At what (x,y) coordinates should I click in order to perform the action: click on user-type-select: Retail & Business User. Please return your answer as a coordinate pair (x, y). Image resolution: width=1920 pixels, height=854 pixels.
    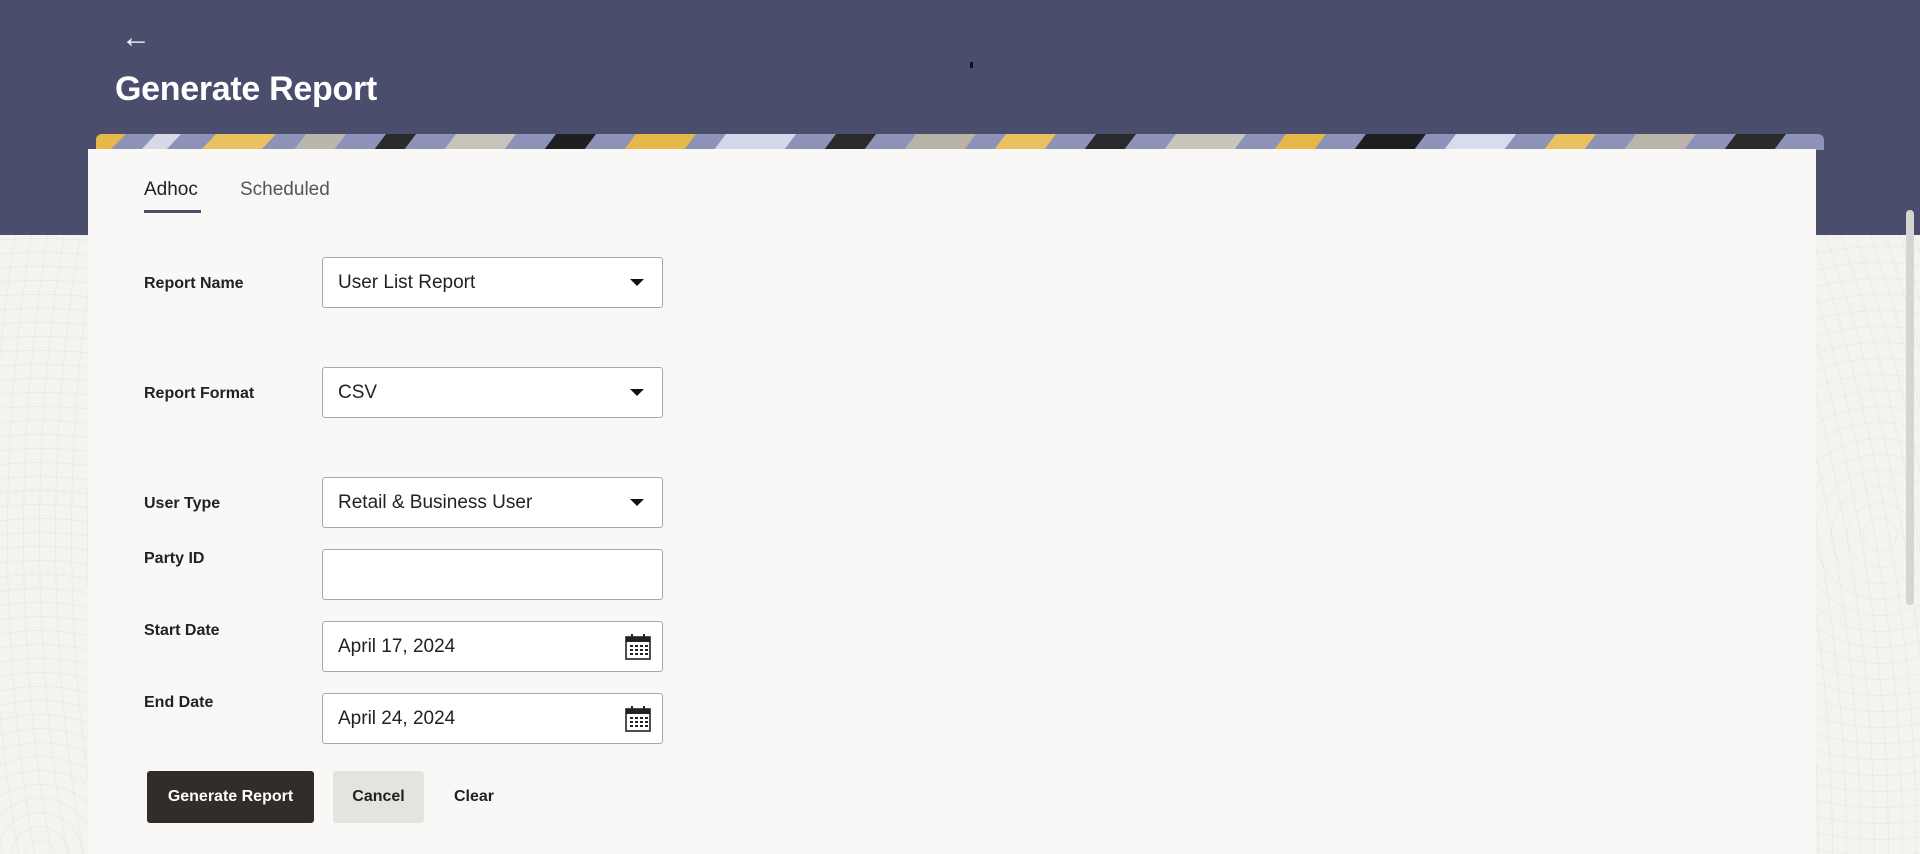
    Looking at the image, I should click on (492, 502).